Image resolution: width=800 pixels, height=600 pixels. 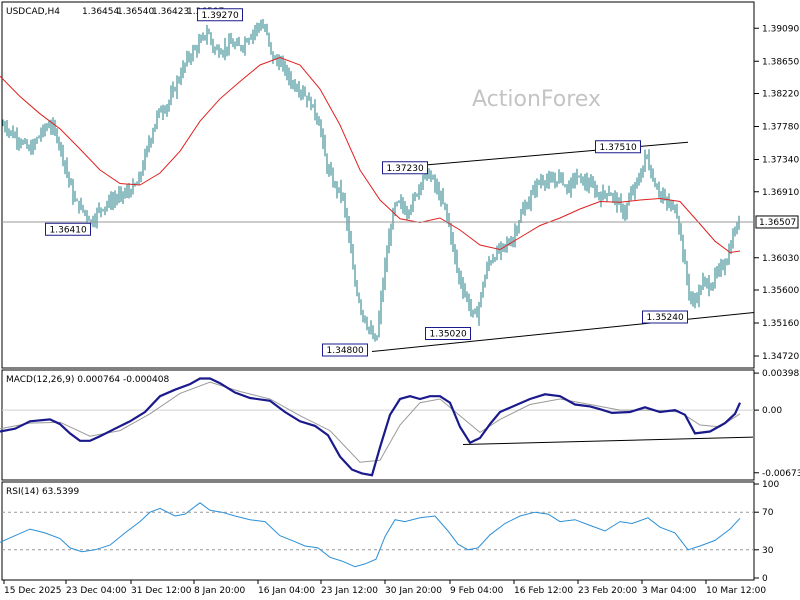 I want to click on annotation-label: 1.37230, so click(x=405, y=169).